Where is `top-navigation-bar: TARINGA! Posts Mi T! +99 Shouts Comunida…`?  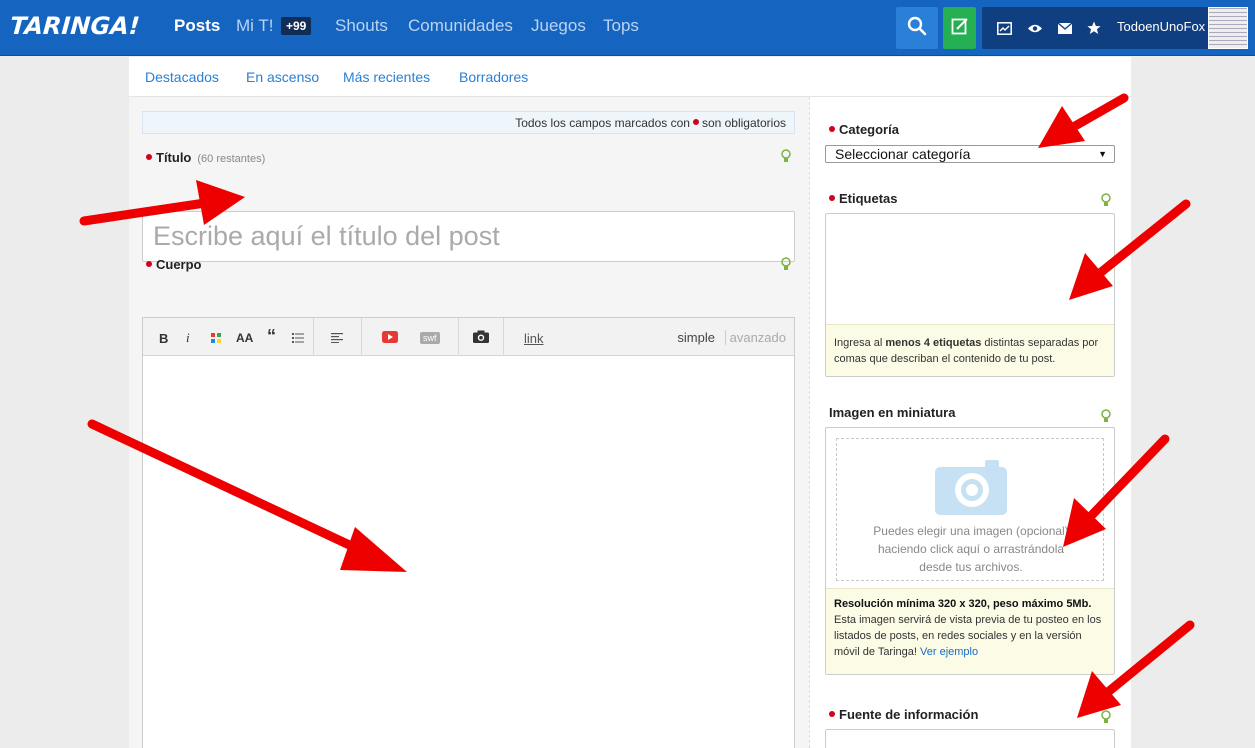 top-navigation-bar: TARINGA! Posts Mi T! +99 Shouts Comunida… is located at coordinates (627, 28).